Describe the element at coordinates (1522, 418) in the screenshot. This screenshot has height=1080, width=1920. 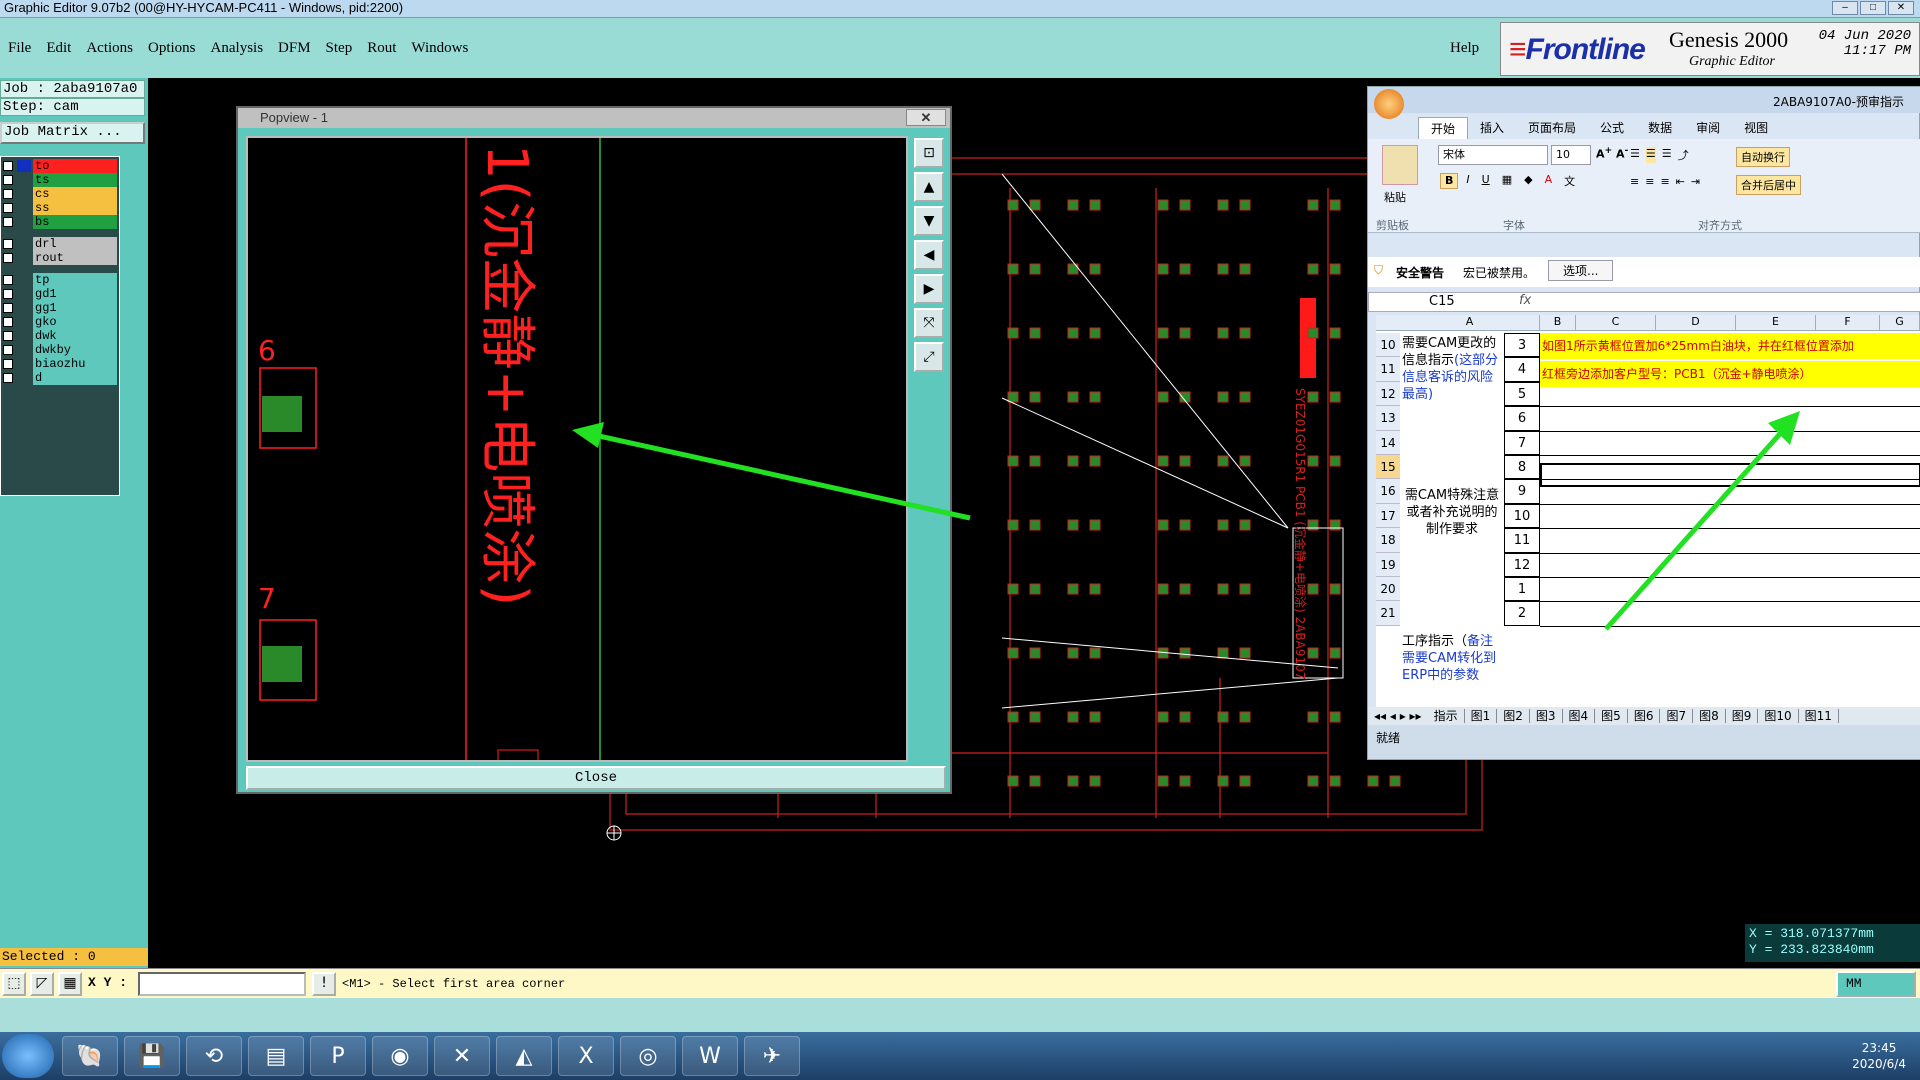
I see `cell-b: 6` at that location.